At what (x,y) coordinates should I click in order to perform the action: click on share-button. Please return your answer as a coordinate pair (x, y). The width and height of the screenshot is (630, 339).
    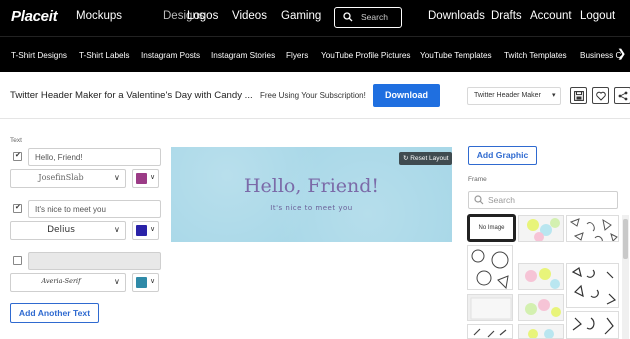
    Looking at the image, I should click on (622, 95).